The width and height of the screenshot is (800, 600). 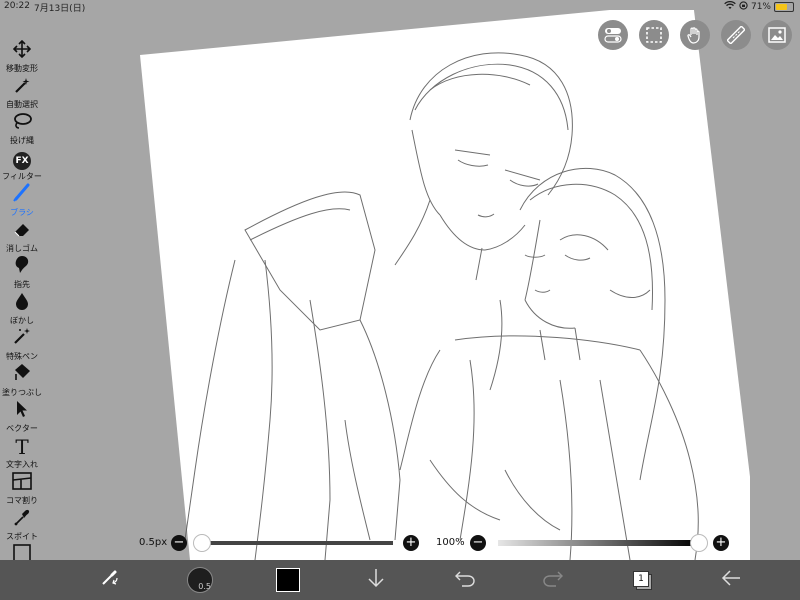 I want to click on tool-special-pen: 特殊ペン, so click(x=22, y=345).